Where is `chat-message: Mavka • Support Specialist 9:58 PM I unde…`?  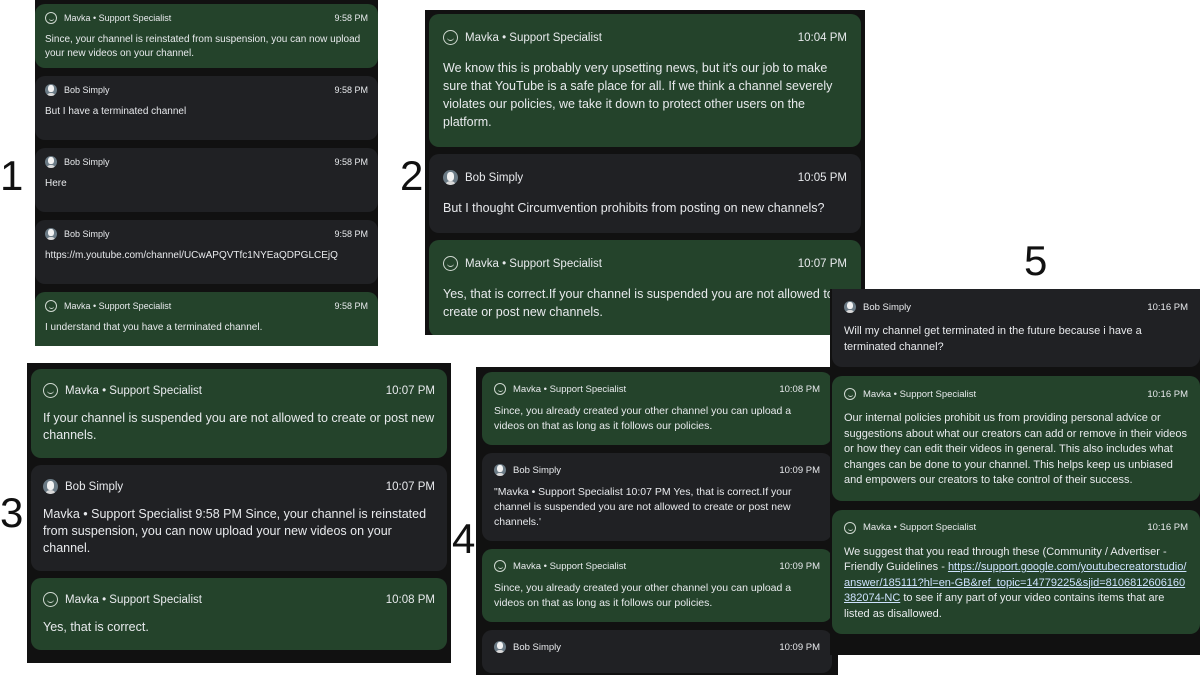
chat-message: Mavka • Support Specialist 9:58 PM I unde… is located at coordinates (206, 319).